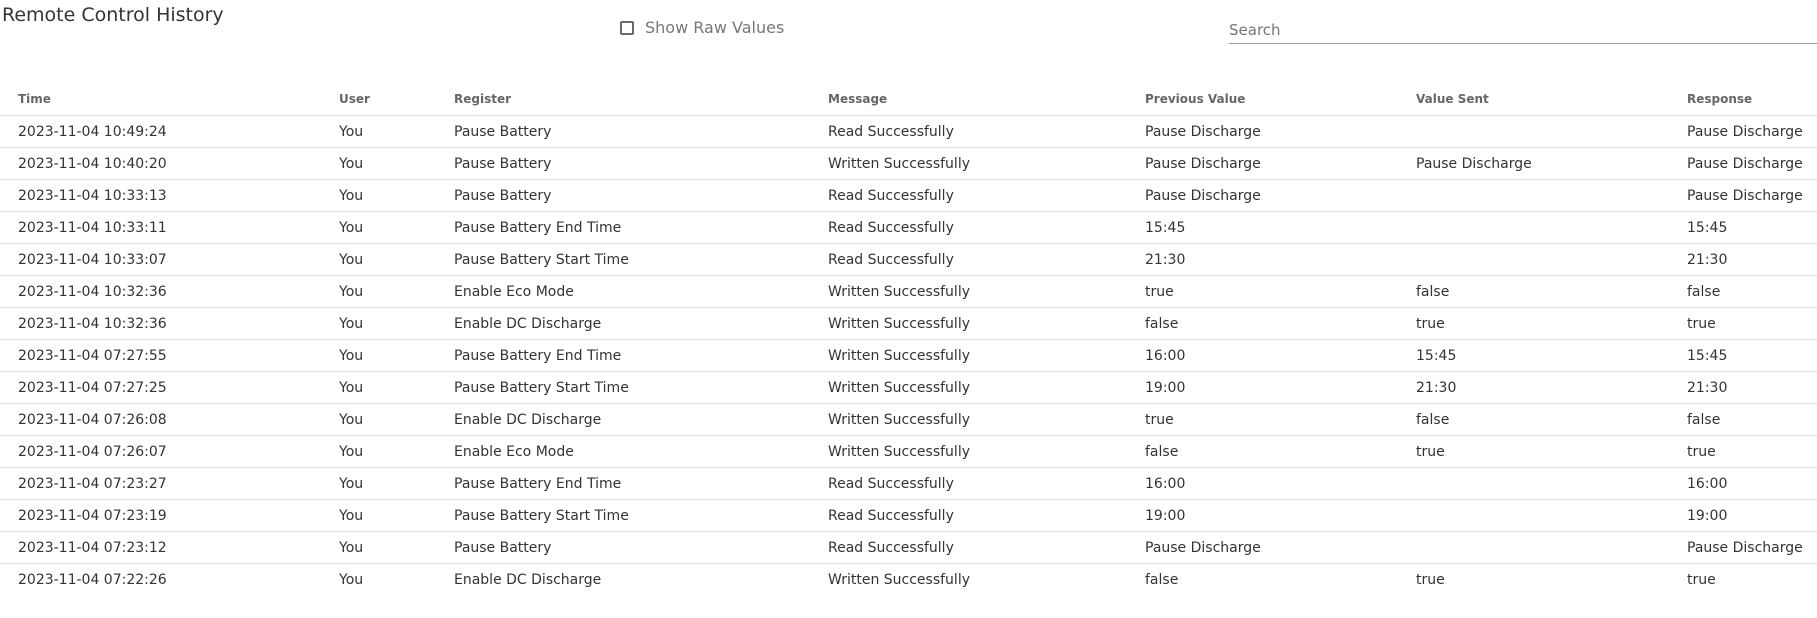  What do you see at coordinates (1551, 99) in the screenshot?
I see `col-value-sent-header: Value Sent` at bounding box center [1551, 99].